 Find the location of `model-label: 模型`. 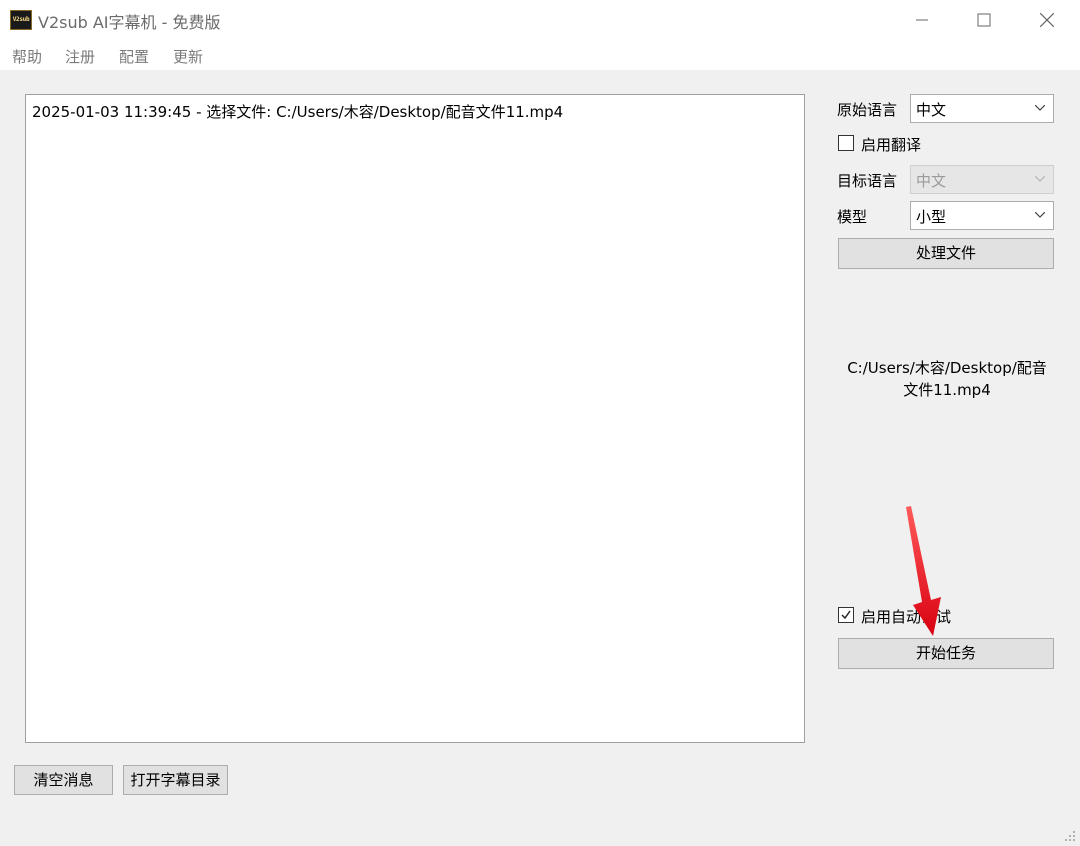

model-label: 模型 is located at coordinates (852, 217).